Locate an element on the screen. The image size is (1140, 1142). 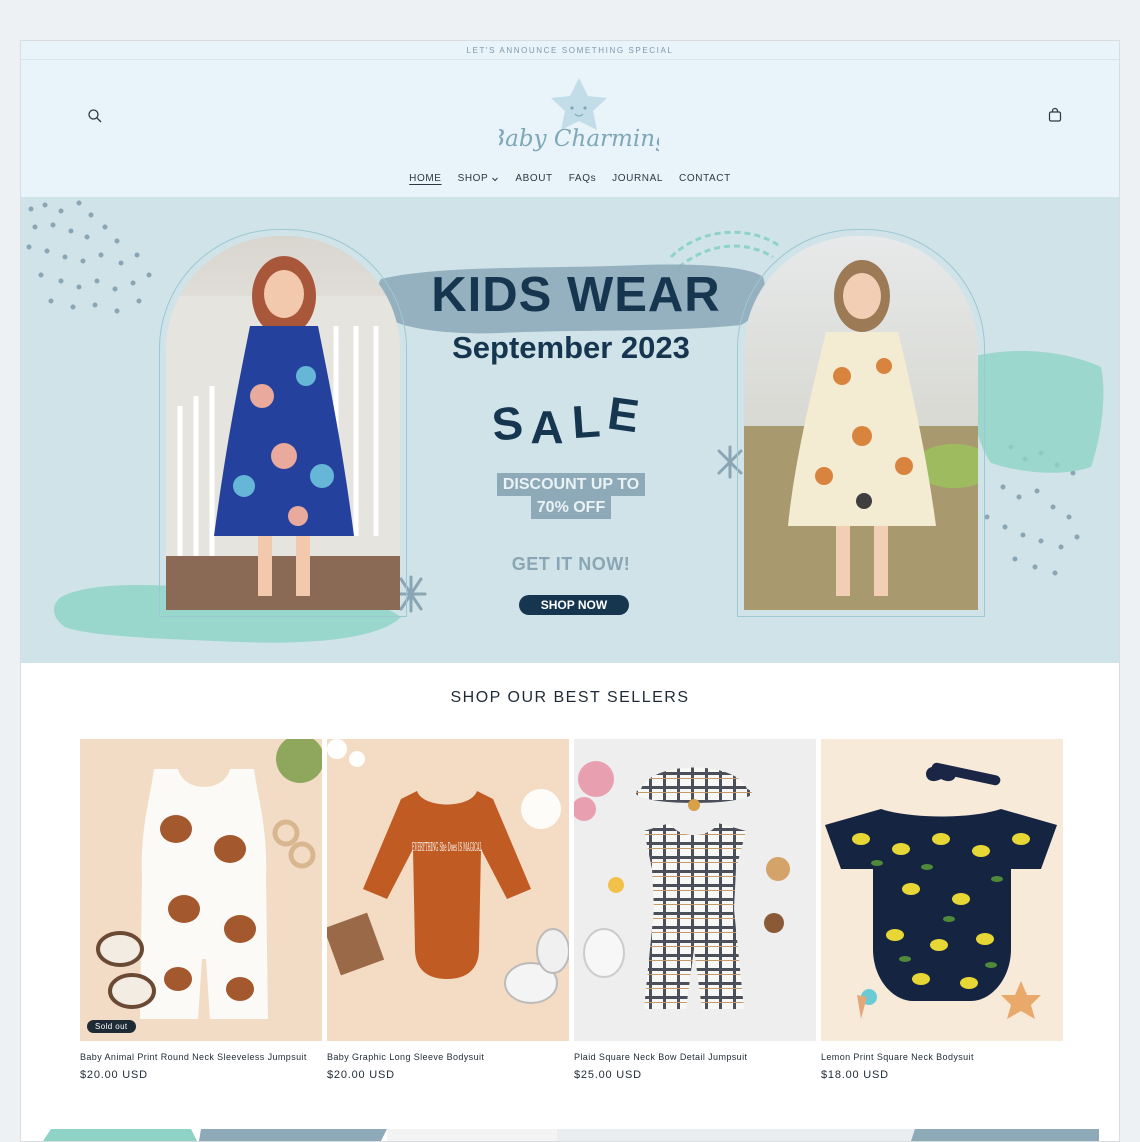
hero-date: September 2023 is located at coordinates (571, 347).